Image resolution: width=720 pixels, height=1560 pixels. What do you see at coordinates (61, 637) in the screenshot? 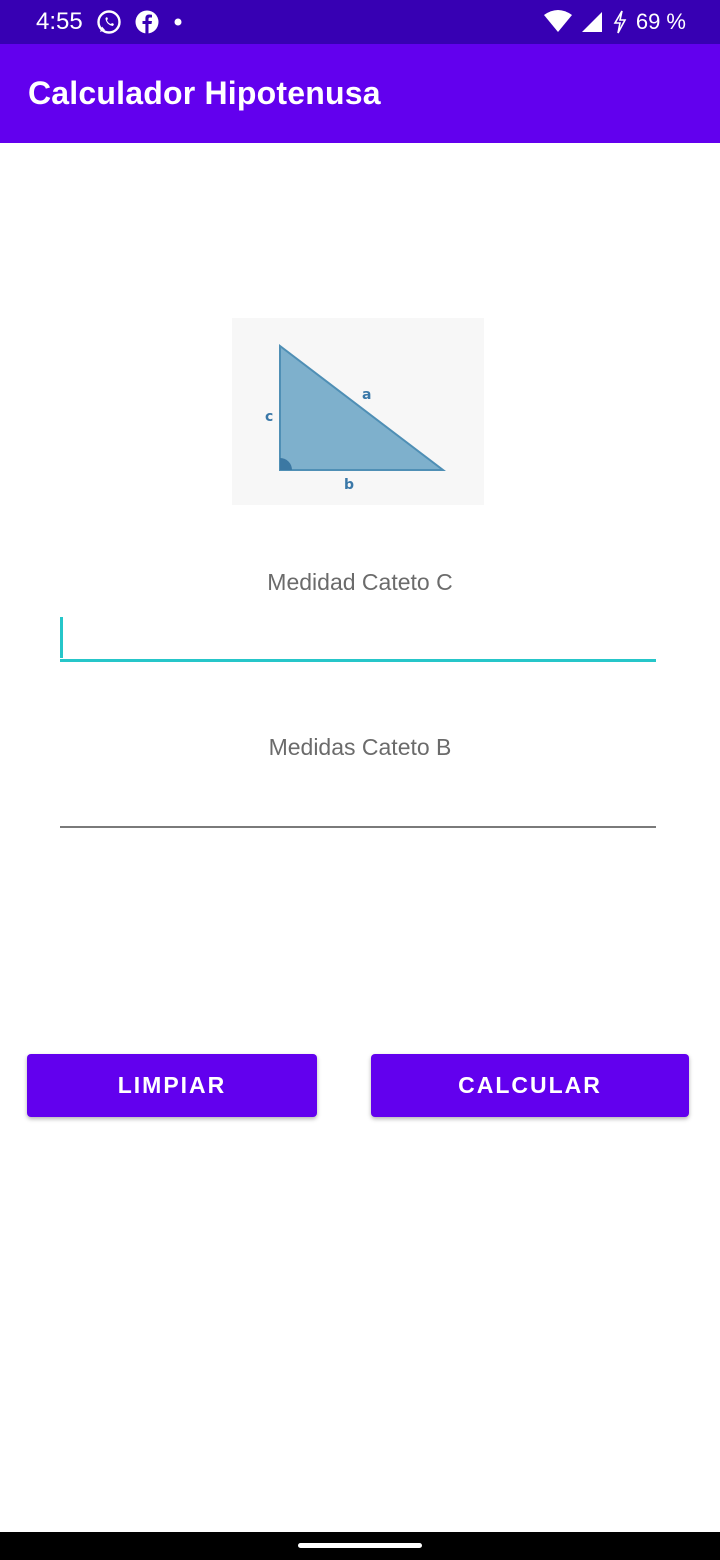
I see `text-cursor` at bounding box center [61, 637].